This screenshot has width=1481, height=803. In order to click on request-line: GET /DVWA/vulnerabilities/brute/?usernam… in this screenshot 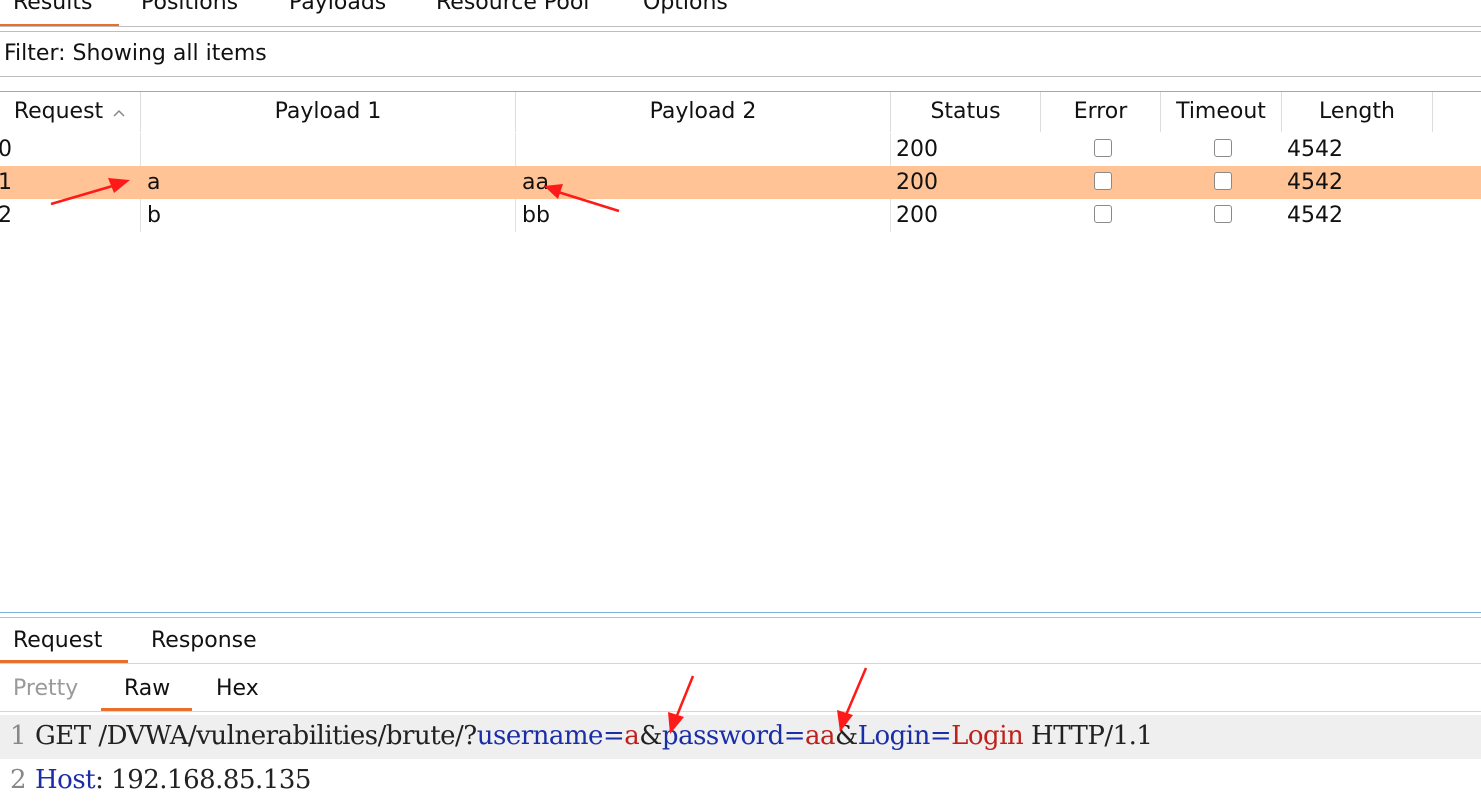, I will do `click(594, 736)`.